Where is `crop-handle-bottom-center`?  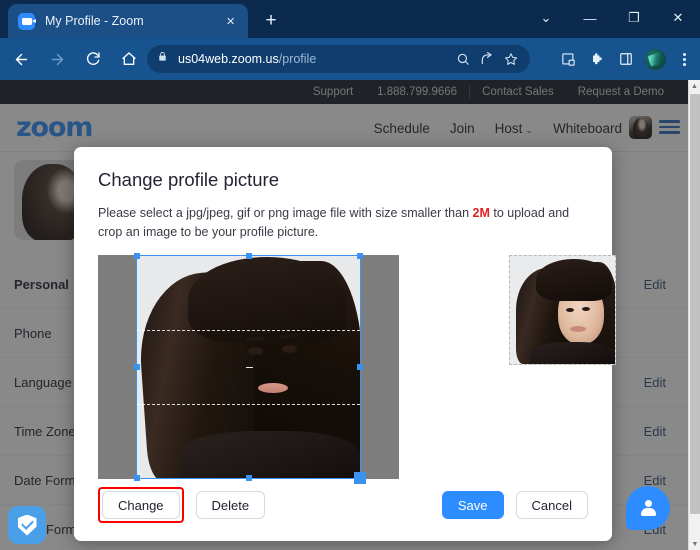 crop-handle-bottom-center is located at coordinates (248, 477).